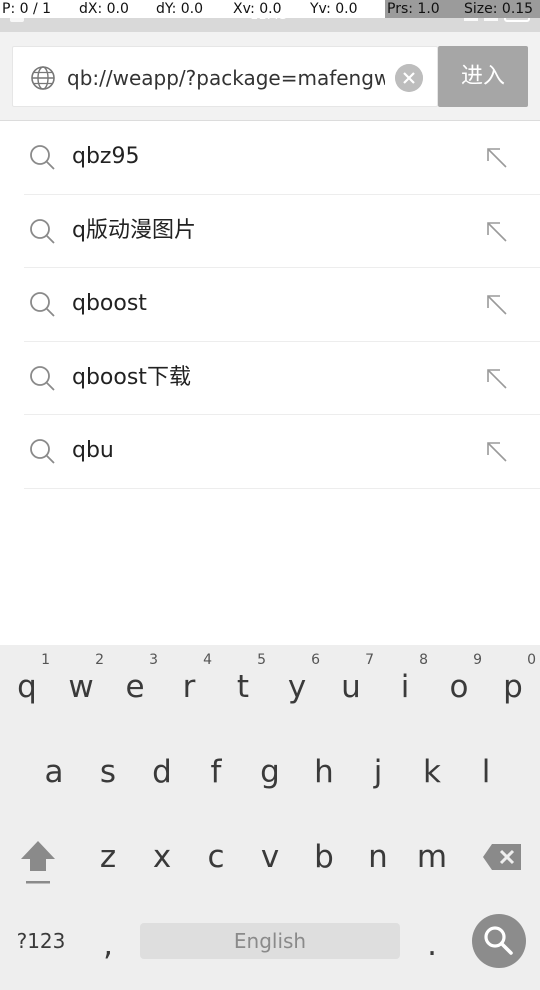 The image size is (540, 990). I want to click on key-j: j, so click(378, 772).